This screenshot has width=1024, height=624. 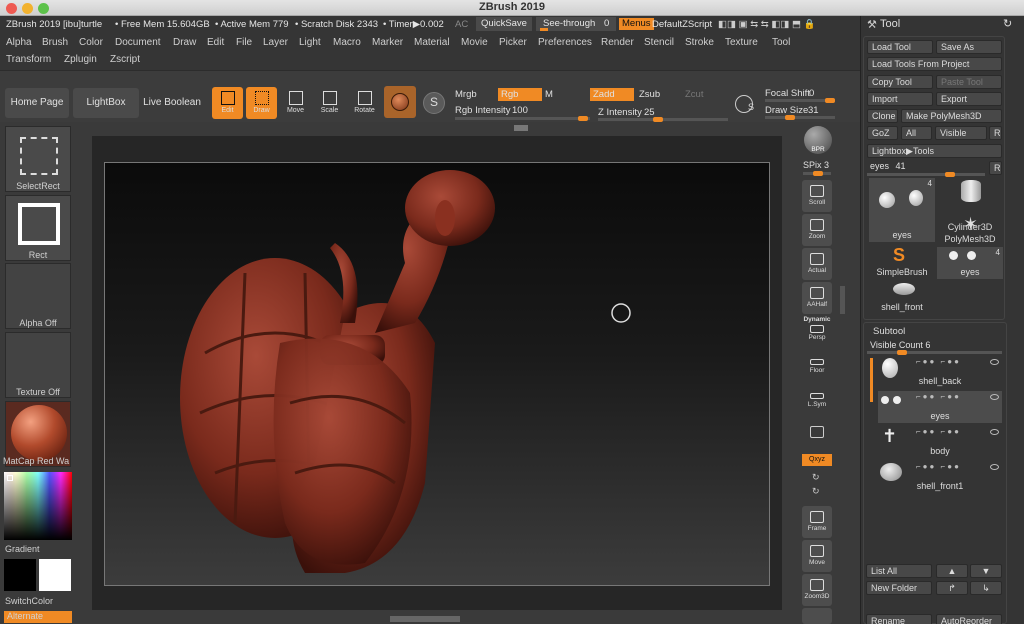 What do you see at coordinates (969, 82) in the screenshot?
I see `paste-tool-button: Paste Tool` at bounding box center [969, 82].